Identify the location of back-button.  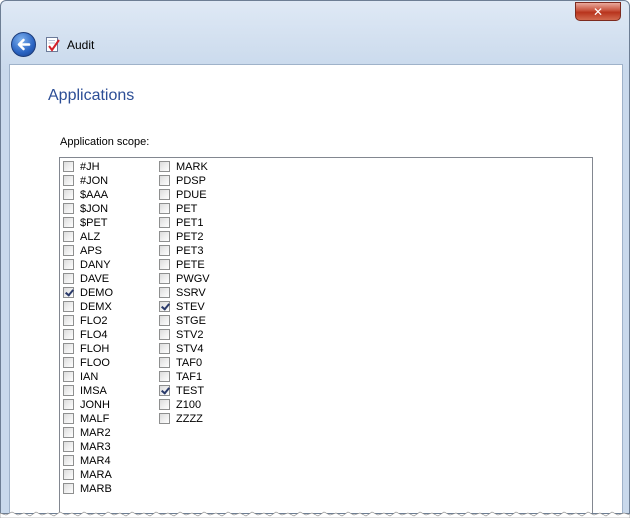
(23, 44).